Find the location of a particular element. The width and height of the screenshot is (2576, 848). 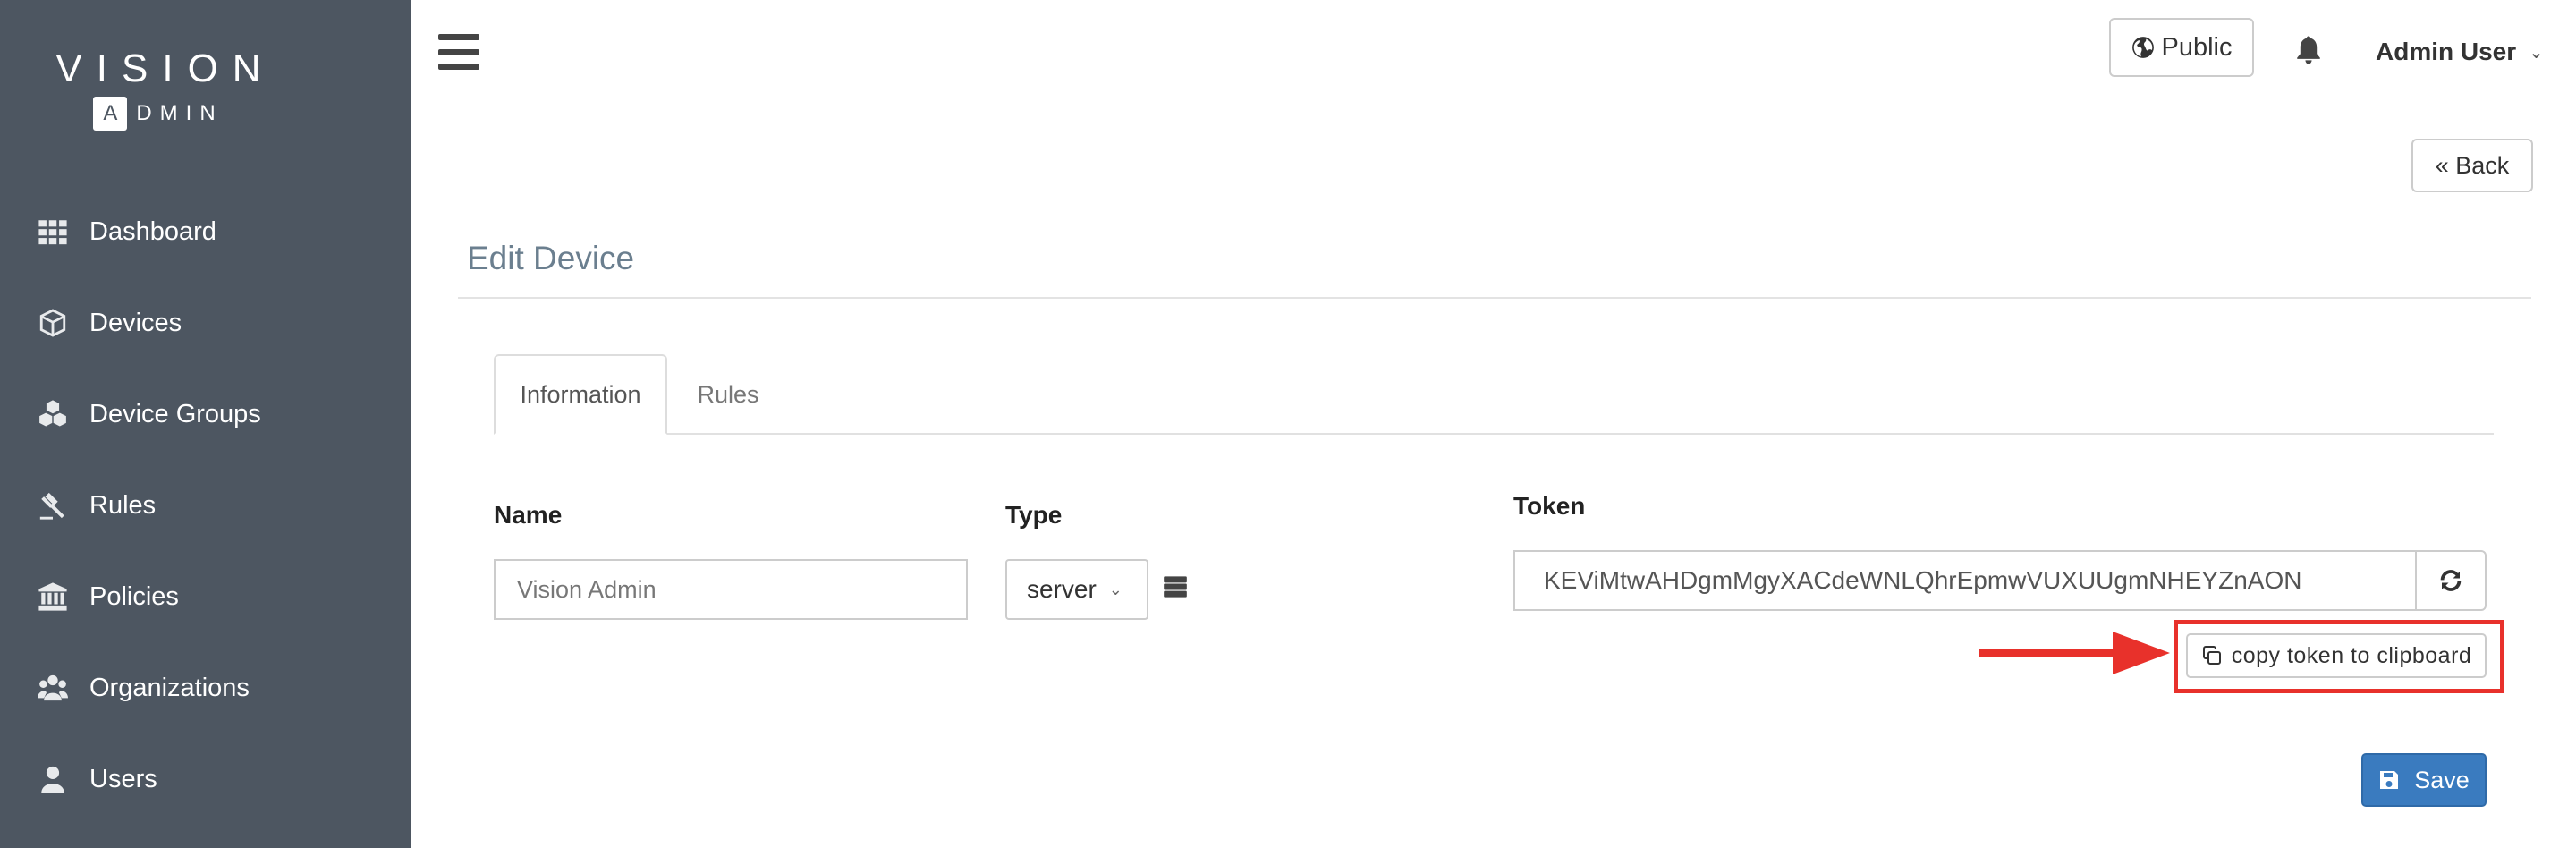

name-label: Name is located at coordinates (528, 515).